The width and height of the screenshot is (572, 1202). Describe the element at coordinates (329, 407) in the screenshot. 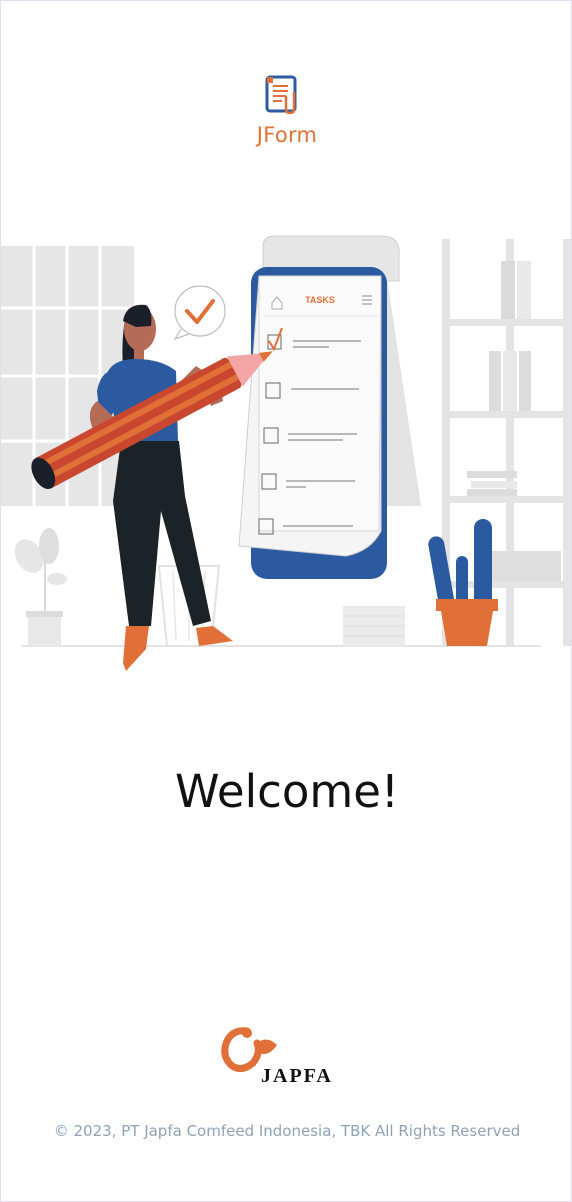

I see `phone-checklist: TASKS` at that location.